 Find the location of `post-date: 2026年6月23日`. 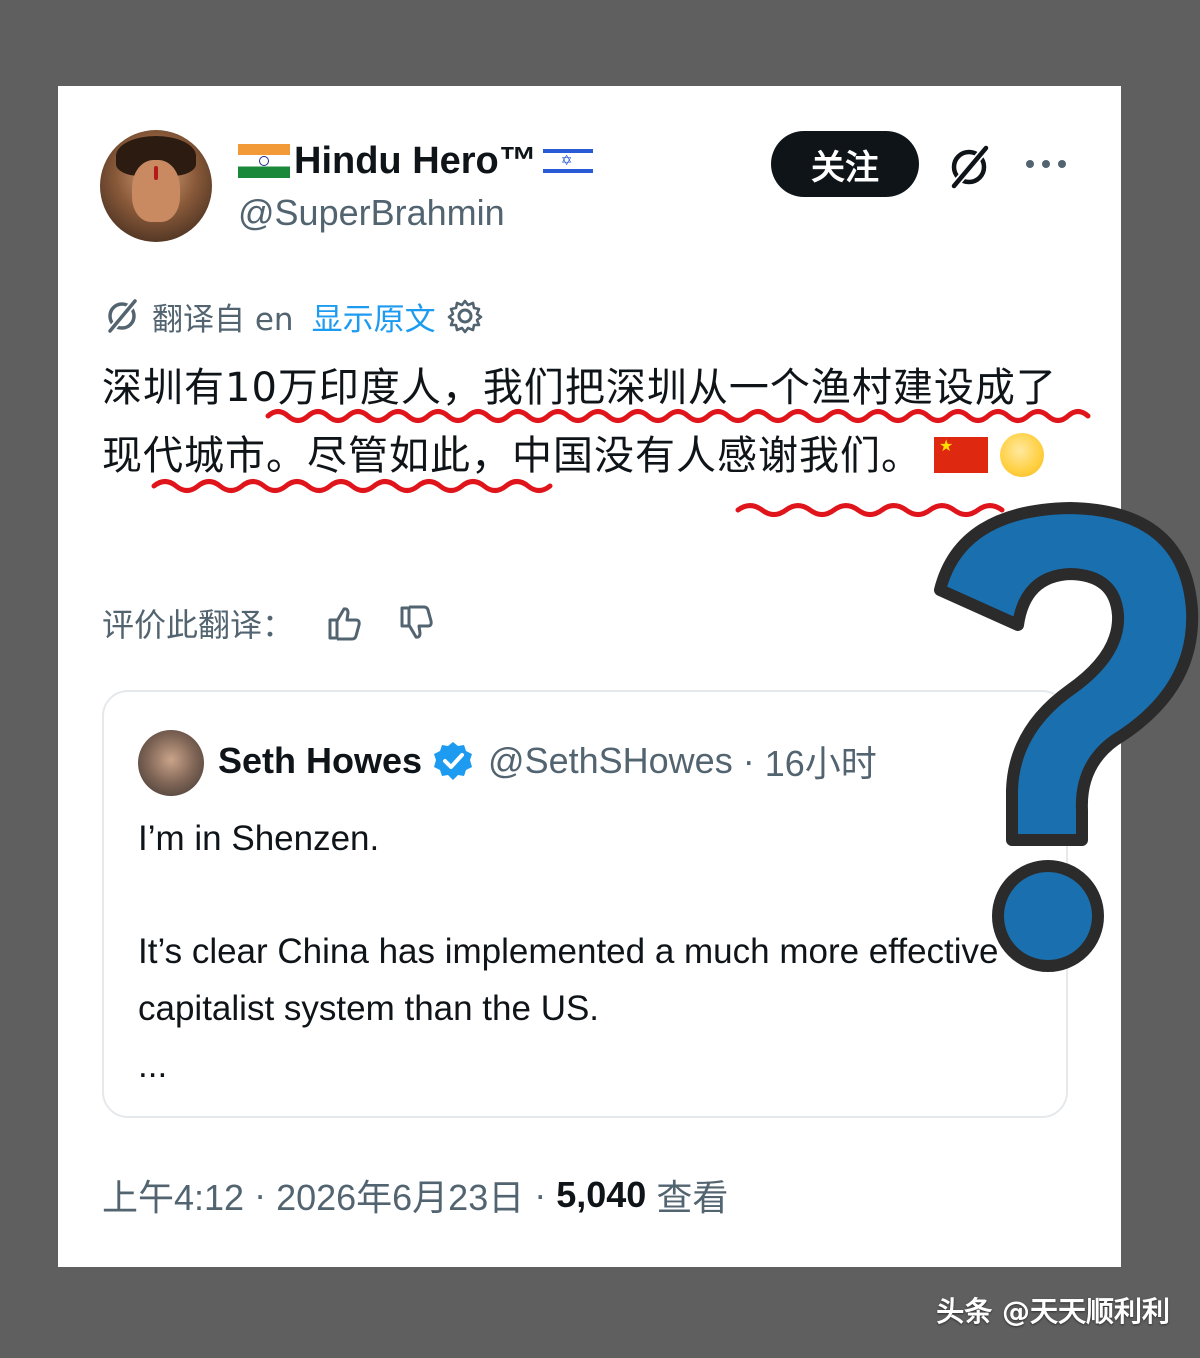

post-date: 2026年6月23日 is located at coordinates (400, 1195).